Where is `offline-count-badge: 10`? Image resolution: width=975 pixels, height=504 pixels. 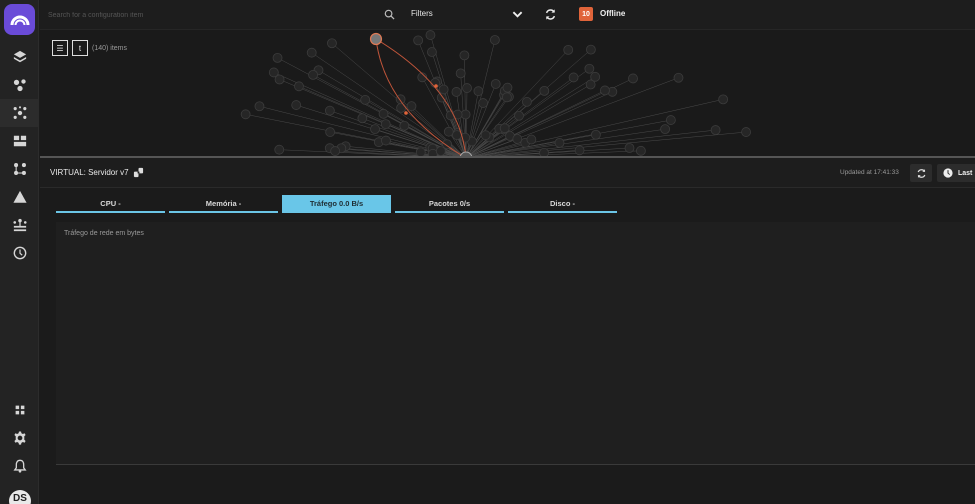
offline-count-badge: 10 is located at coordinates (586, 14).